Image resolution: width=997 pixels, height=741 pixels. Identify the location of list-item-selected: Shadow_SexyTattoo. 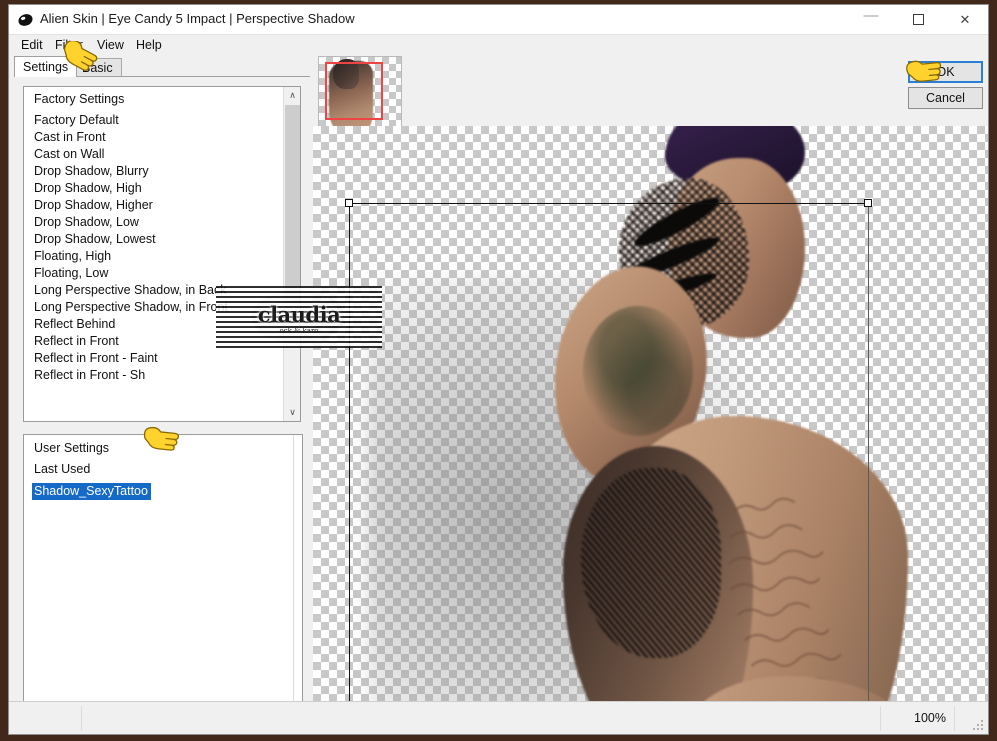
(91, 491).